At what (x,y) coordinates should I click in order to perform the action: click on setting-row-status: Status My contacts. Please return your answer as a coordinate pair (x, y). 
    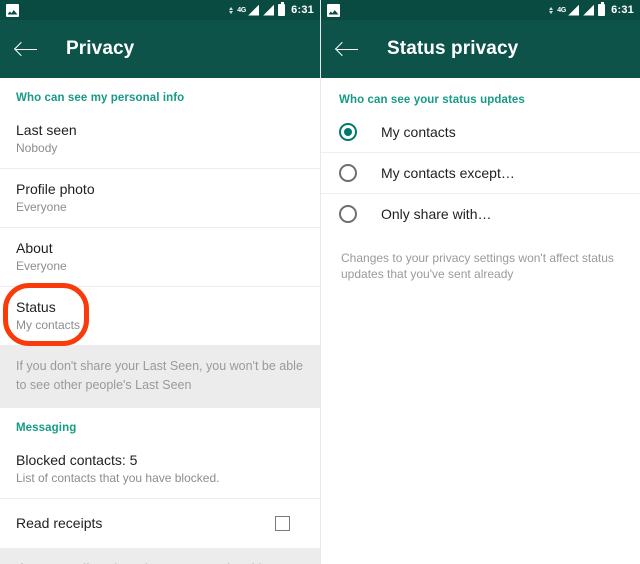
    Looking at the image, I should click on (160, 316).